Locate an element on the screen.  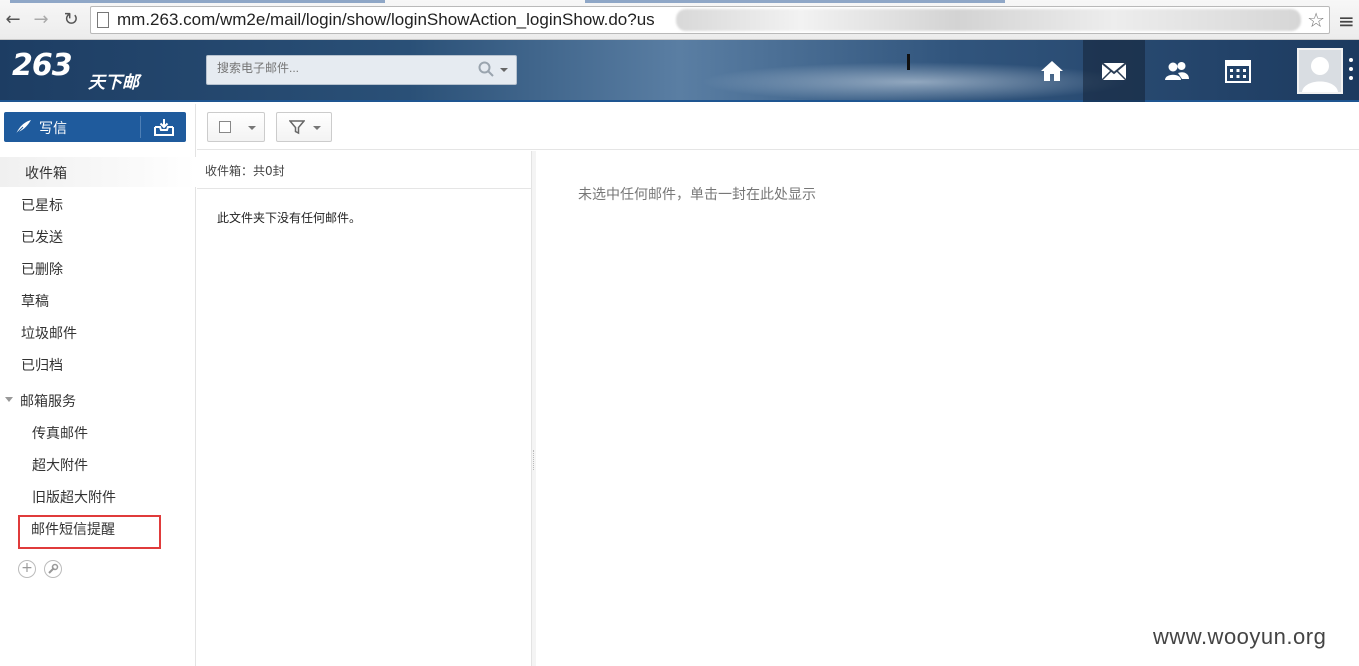
folder-drafts: 草稿 is located at coordinates (98, 300).